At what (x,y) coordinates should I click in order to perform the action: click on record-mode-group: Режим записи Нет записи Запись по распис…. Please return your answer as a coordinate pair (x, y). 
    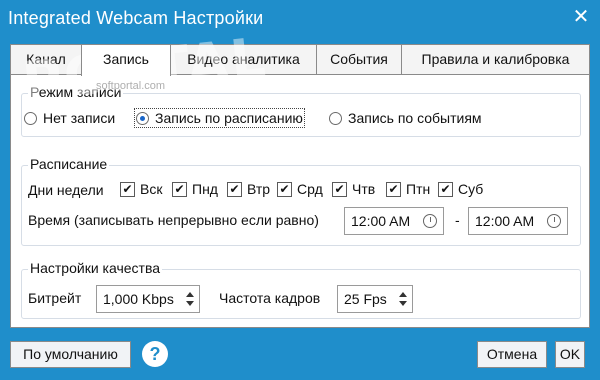
    Looking at the image, I should click on (301, 110).